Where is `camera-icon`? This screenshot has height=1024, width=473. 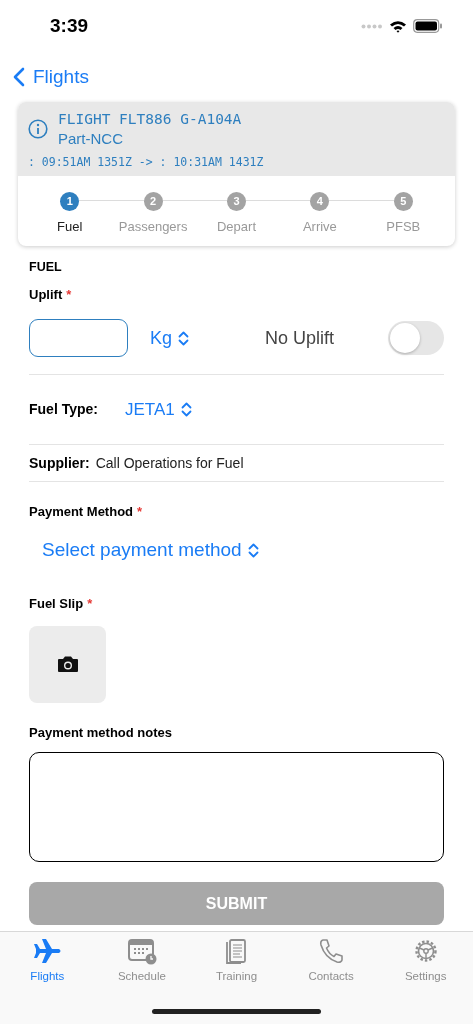 camera-icon is located at coordinates (67, 664).